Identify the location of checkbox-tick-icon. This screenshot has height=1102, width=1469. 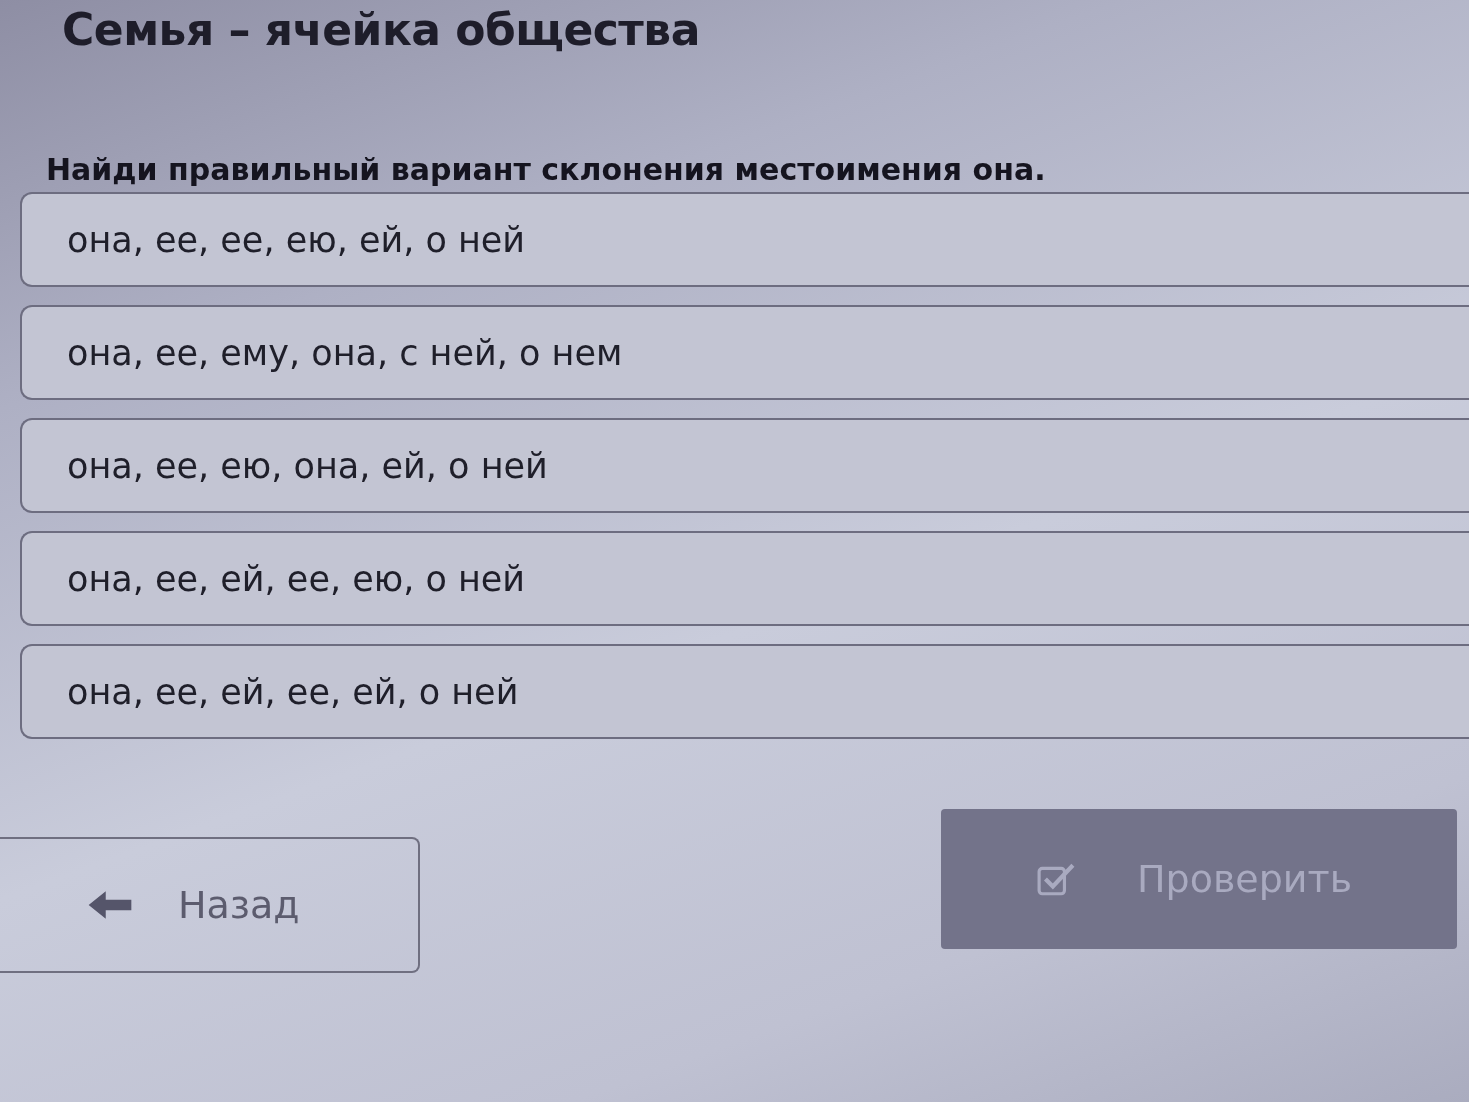
(1056, 879).